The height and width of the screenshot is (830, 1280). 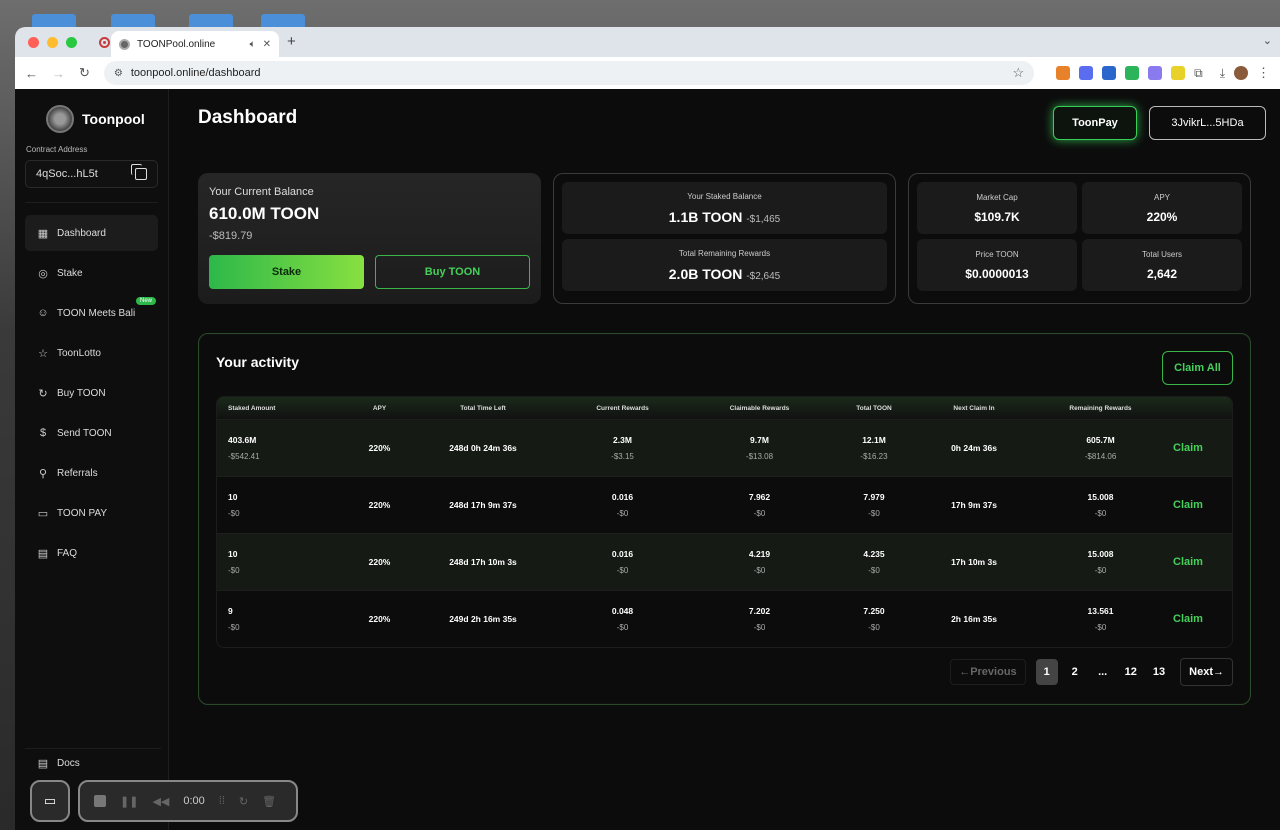 I want to click on close-tab-icon: ✕, so click(x=267, y=44).